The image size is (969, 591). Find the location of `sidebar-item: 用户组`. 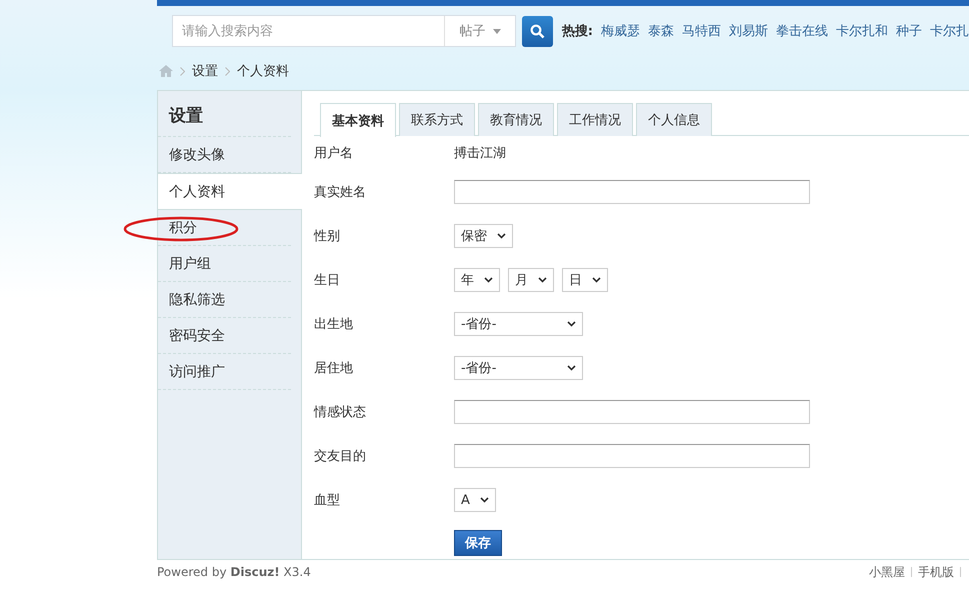

sidebar-item: 用户组 is located at coordinates (224, 264).